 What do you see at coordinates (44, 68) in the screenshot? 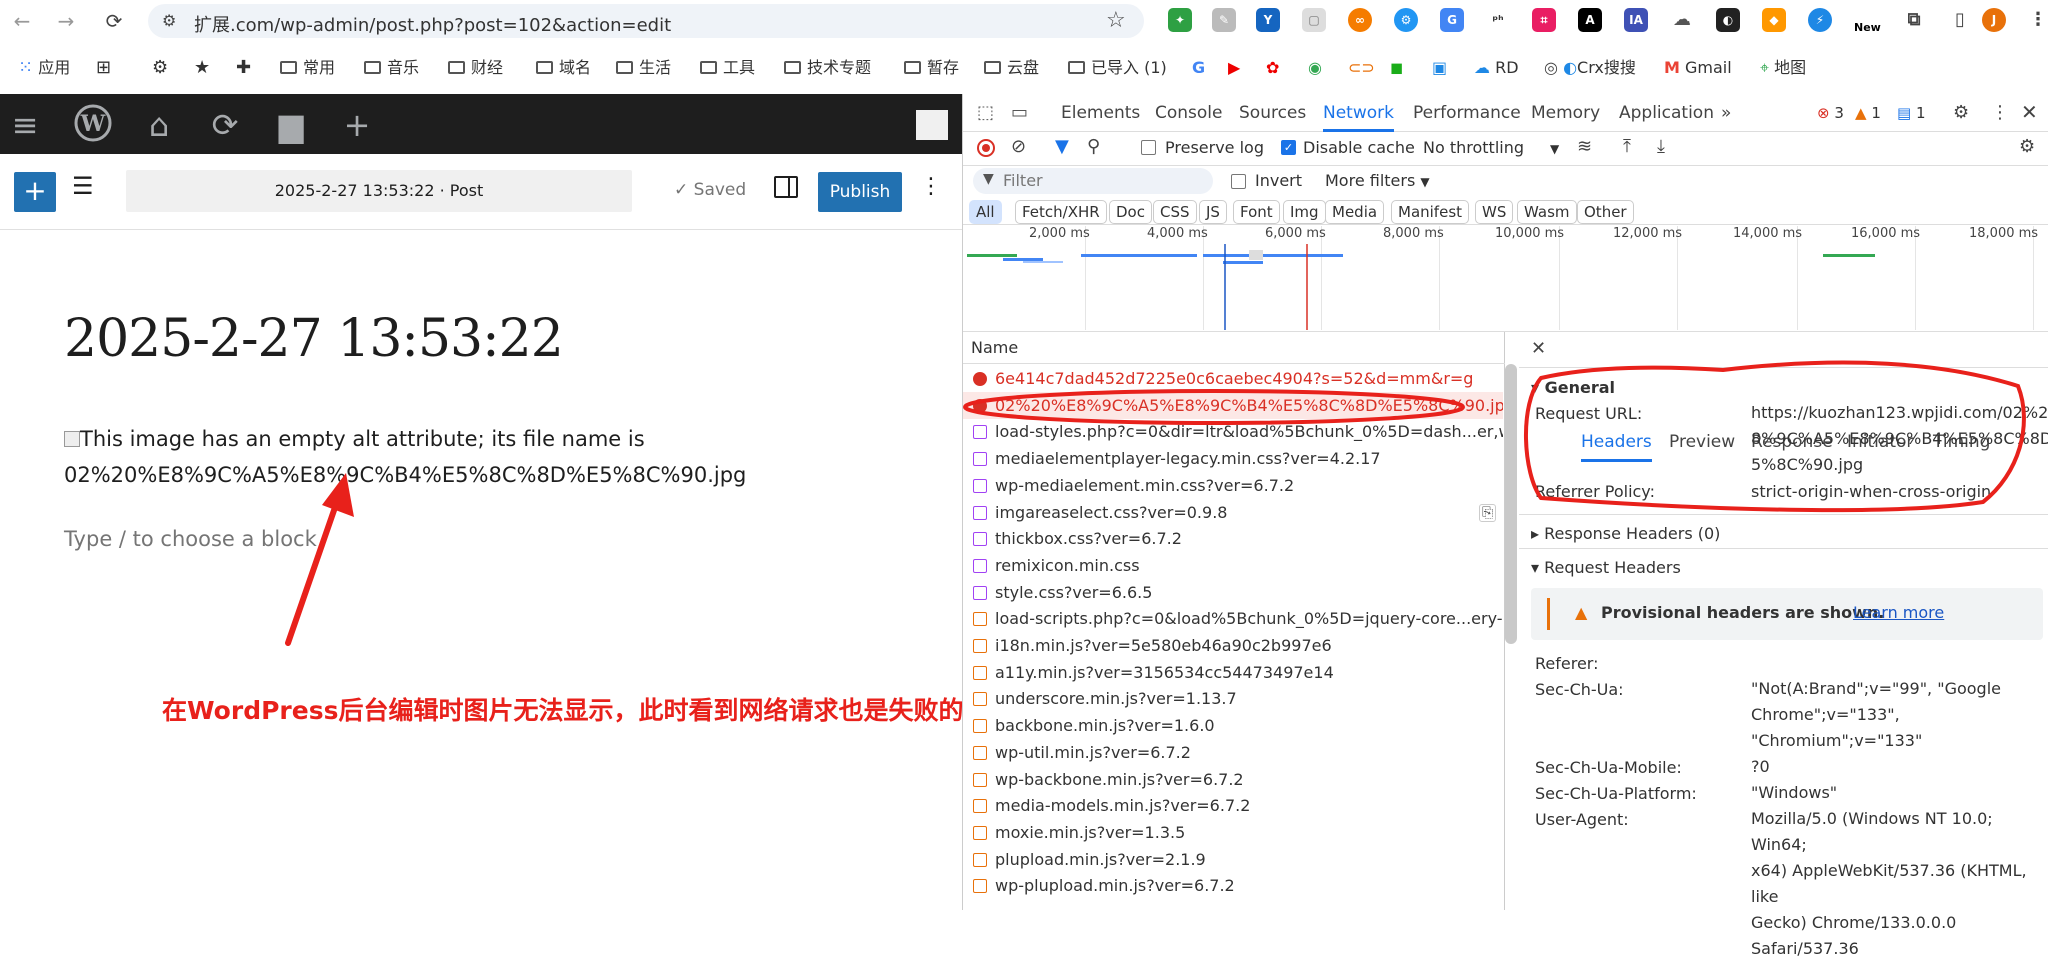
I see `bookmark-apps: ⁙ 应用` at bounding box center [44, 68].